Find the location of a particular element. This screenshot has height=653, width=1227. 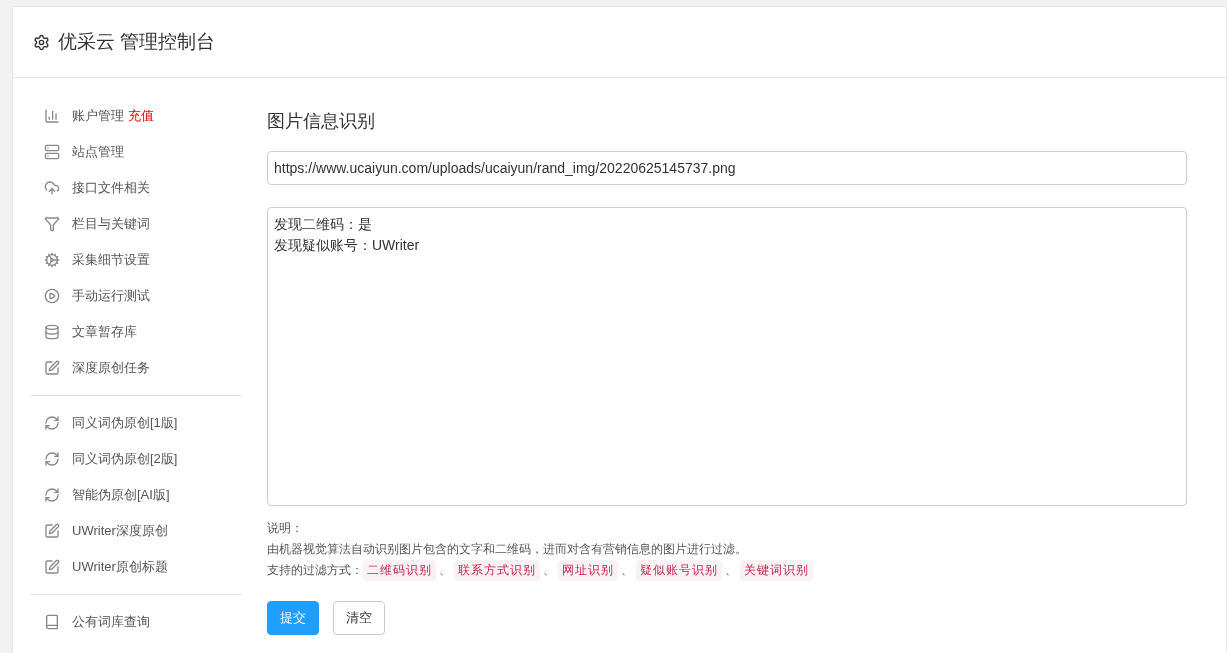

server-icon is located at coordinates (52, 152).